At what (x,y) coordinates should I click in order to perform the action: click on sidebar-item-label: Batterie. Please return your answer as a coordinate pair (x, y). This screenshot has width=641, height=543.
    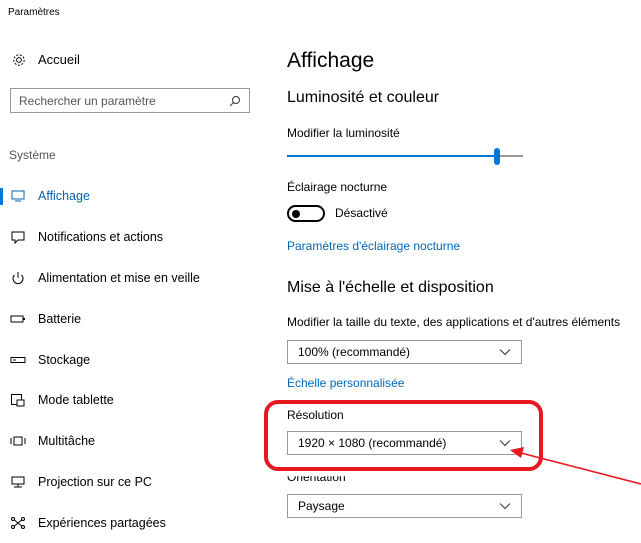
    Looking at the image, I should click on (60, 318).